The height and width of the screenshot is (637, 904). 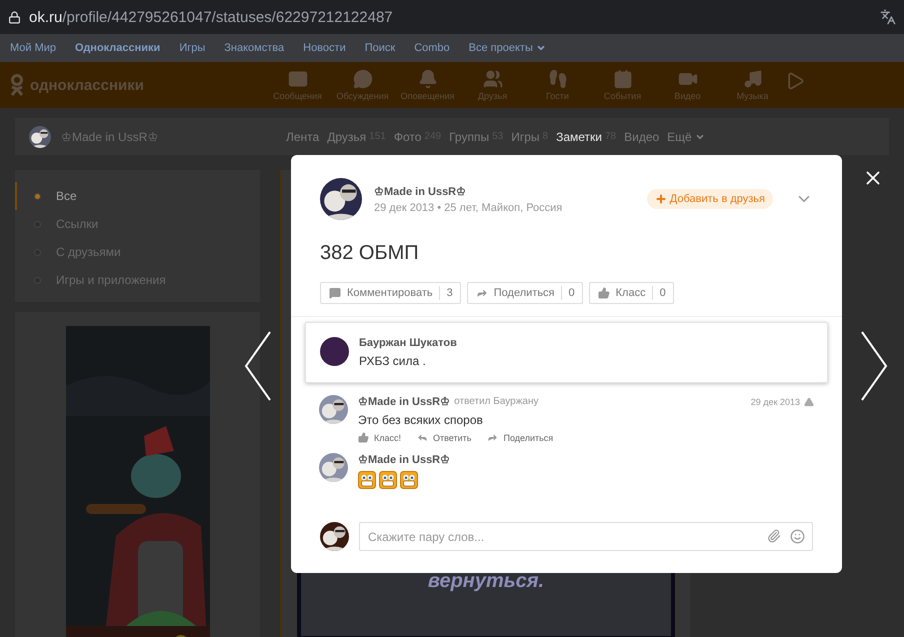 What do you see at coordinates (421, 420) in the screenshot?
I see `comment-text: Это без всяких споров` at bounding box center [421, 420].